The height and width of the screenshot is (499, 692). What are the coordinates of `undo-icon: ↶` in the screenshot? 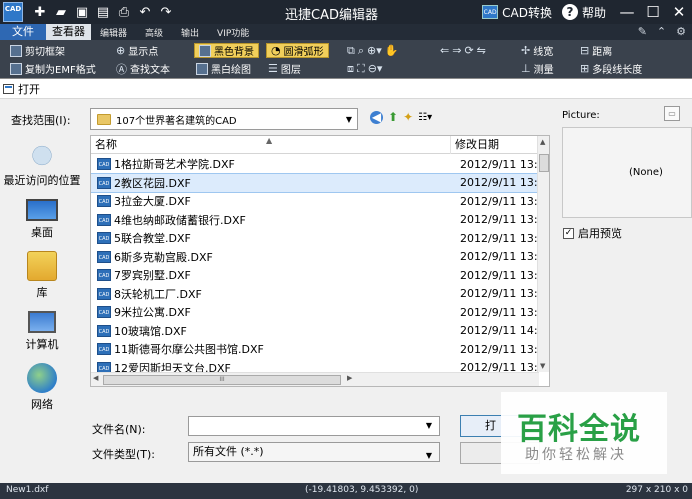 It's located at (145, 12).